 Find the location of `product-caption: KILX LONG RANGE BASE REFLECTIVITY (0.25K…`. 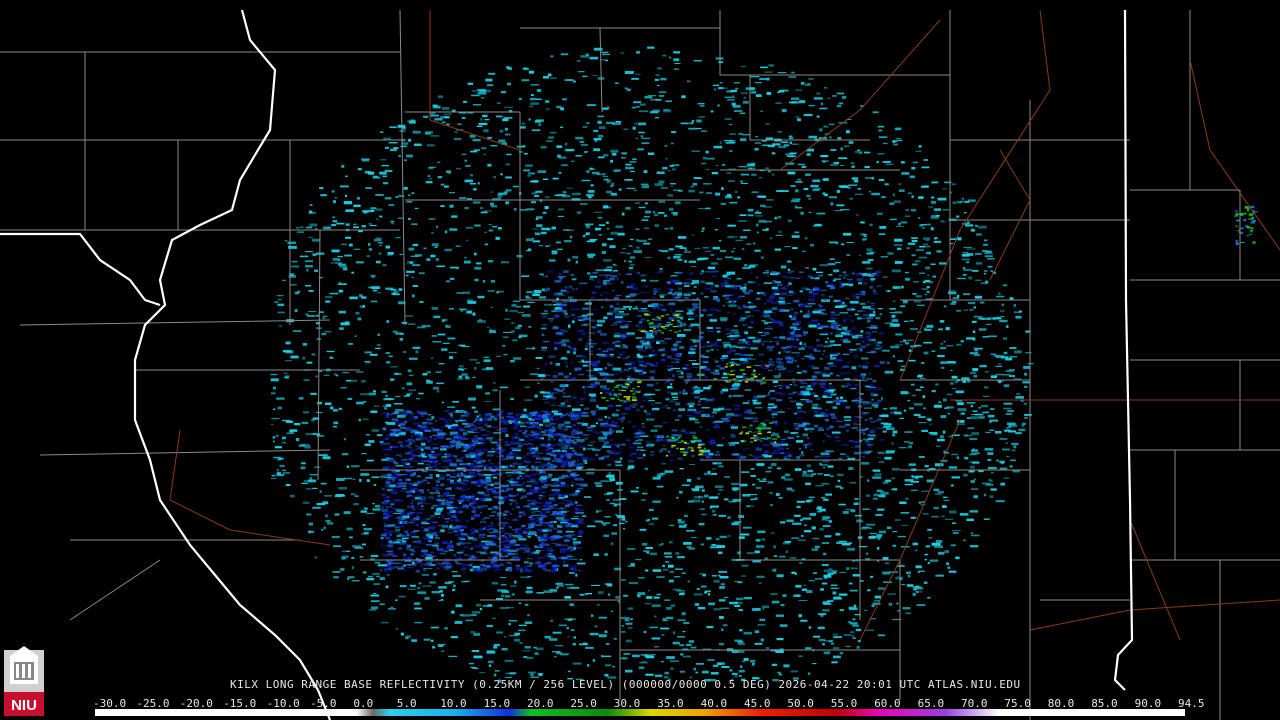

product-caption: KILX LONG RANGE BASE REFLECTIVITY (0.25K… is located at coordinates (625, 684).